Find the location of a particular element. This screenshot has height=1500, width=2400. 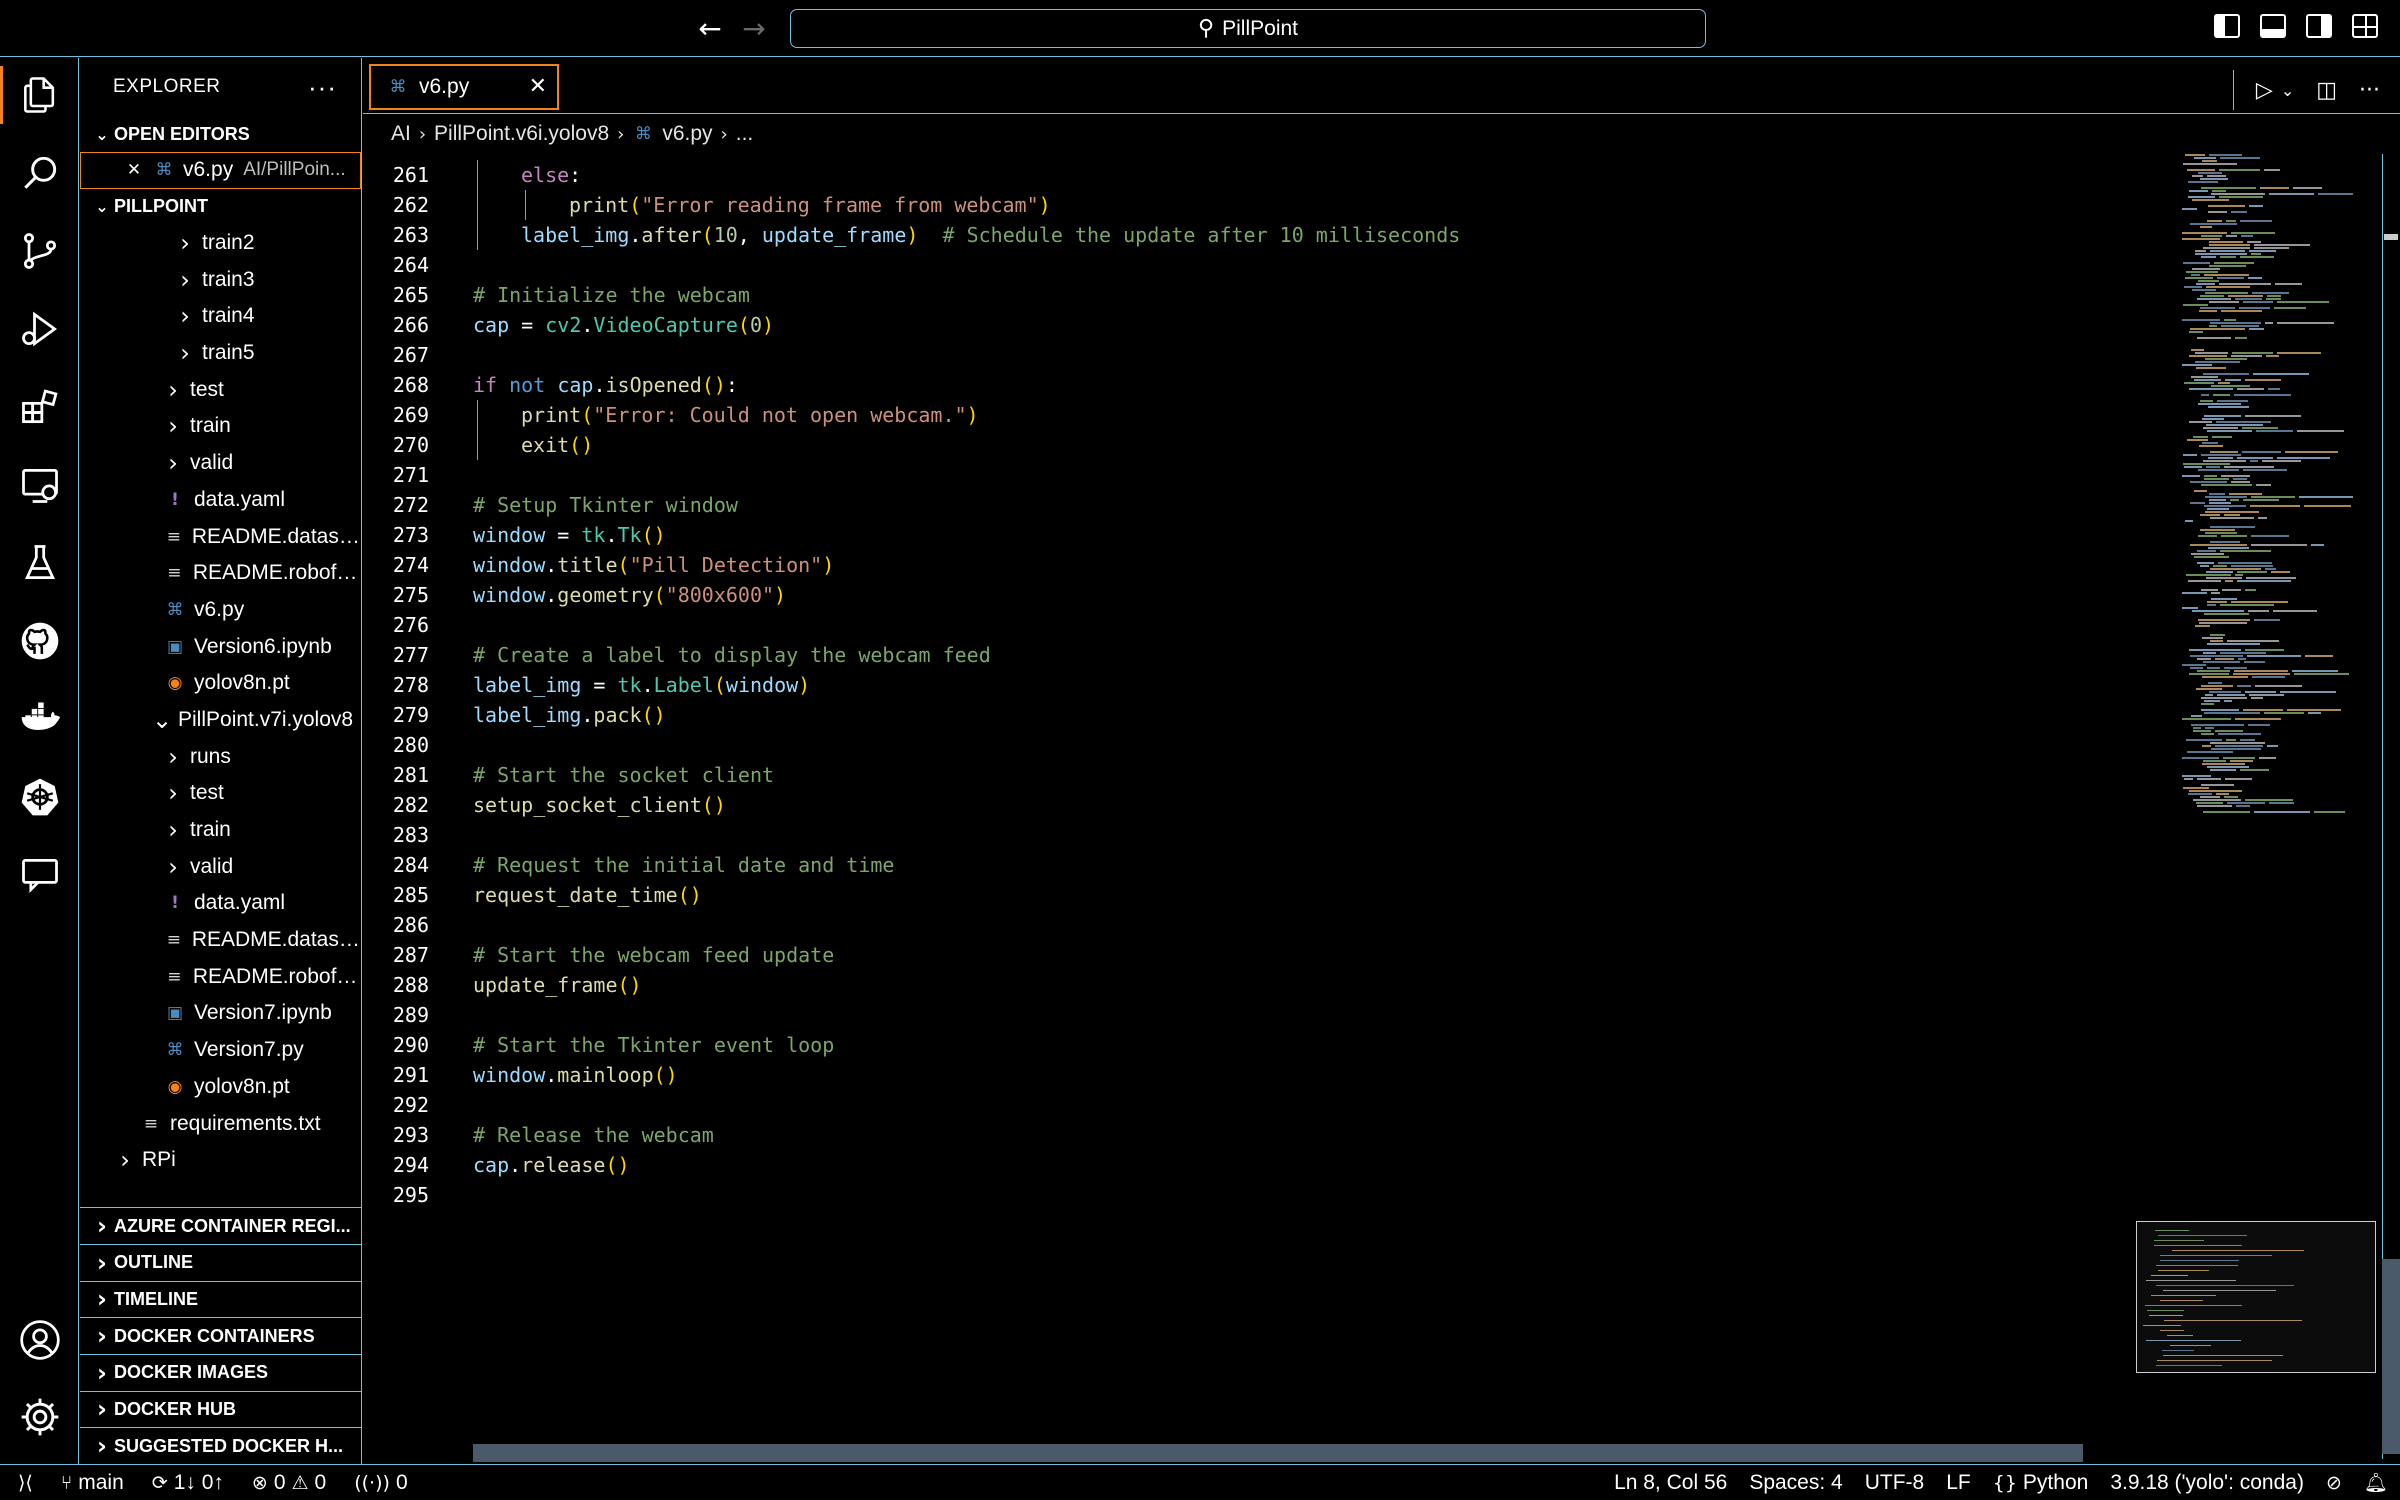

tree-folder-train3: › train3 is located at coordinates (220, 279).